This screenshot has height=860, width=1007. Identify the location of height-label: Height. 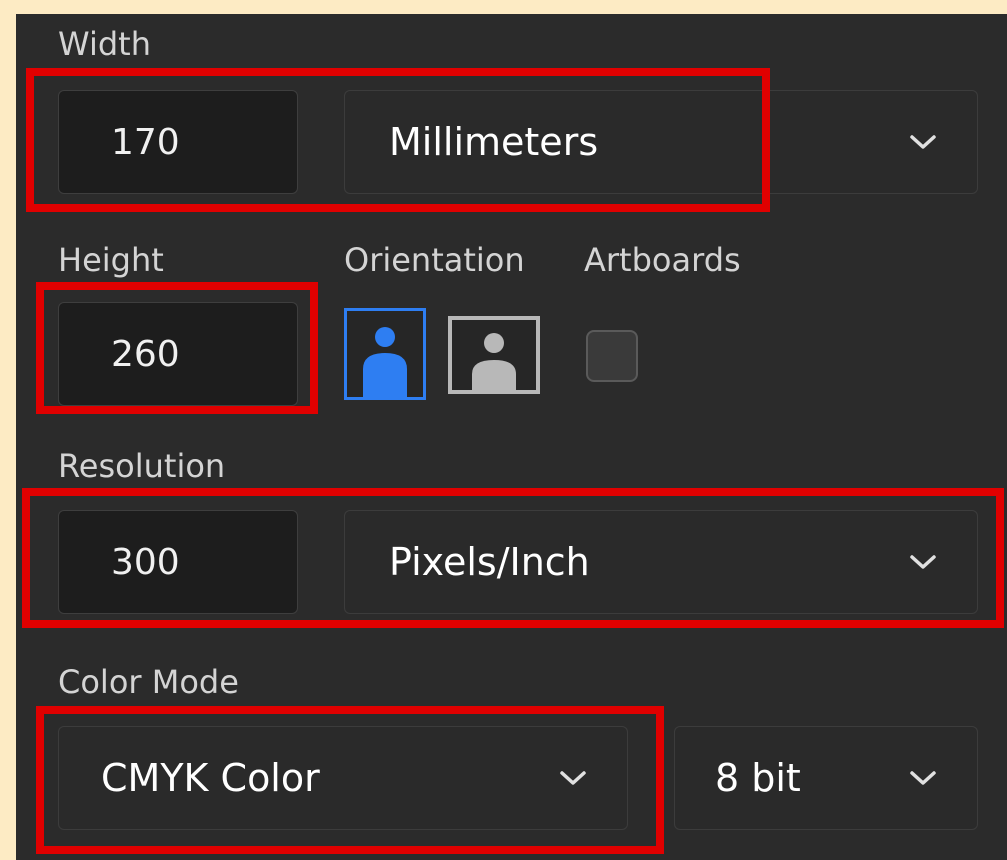
(111, 260).